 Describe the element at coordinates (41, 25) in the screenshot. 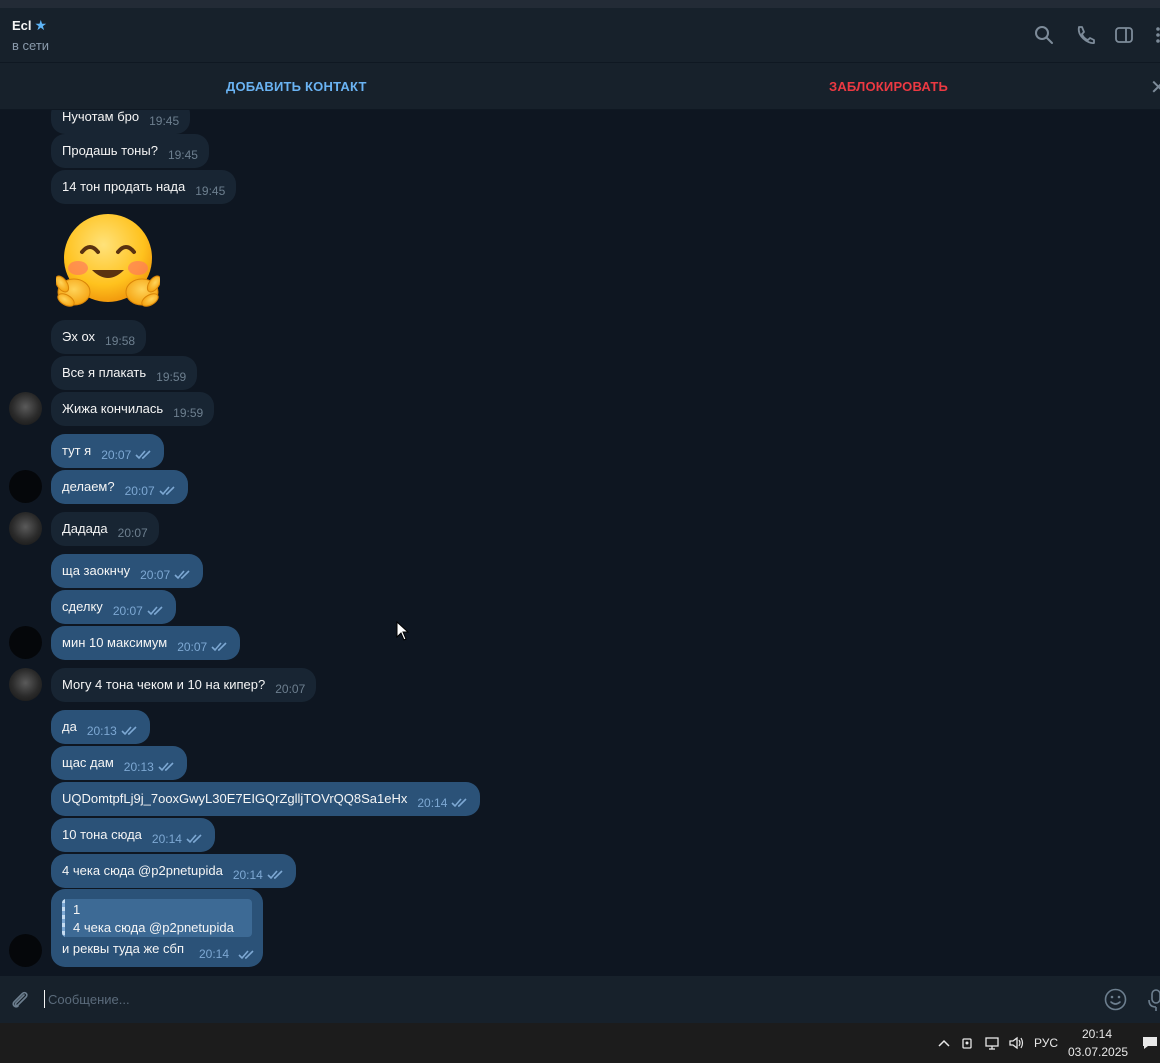

I see `star-icon: ★` at that location.